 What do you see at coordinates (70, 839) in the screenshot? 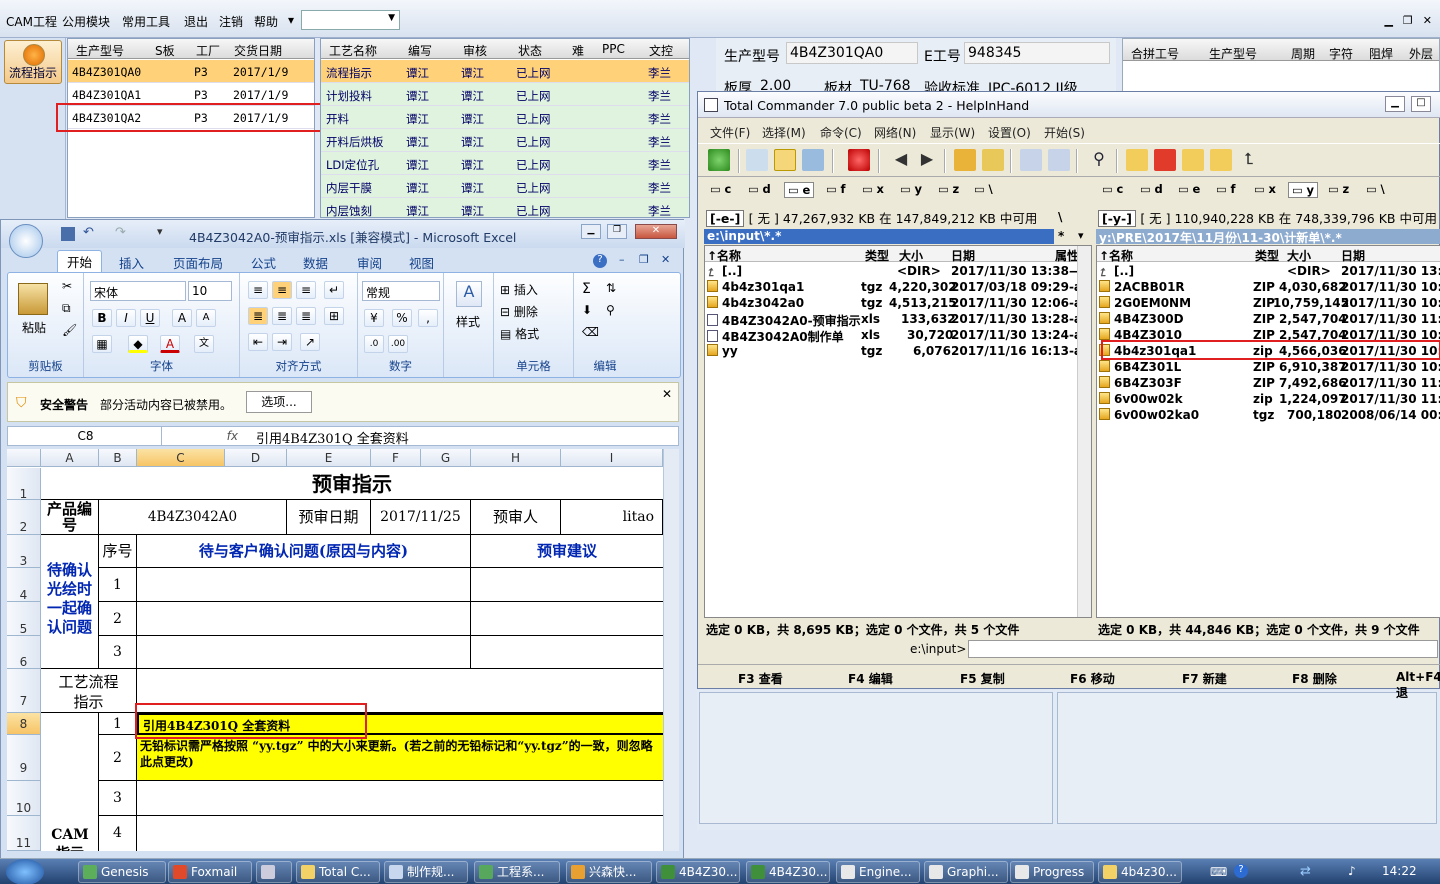
I see `cell-cam-label: CAM指示` at bounding box center [70, 839].